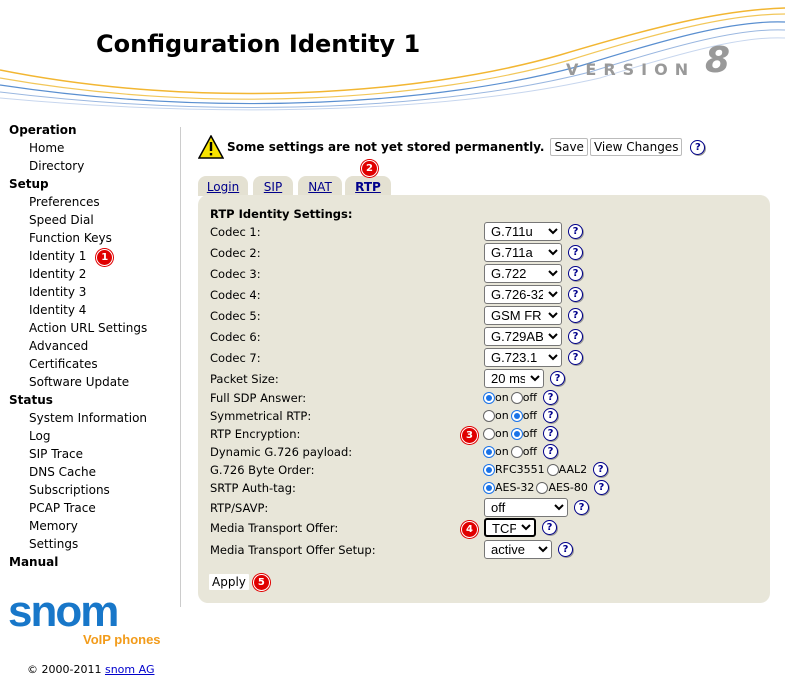  What do you see at coordinates (469, 529) in the screenshot?
I see `step-badge-4: 4` at bounding box center [469, 529].